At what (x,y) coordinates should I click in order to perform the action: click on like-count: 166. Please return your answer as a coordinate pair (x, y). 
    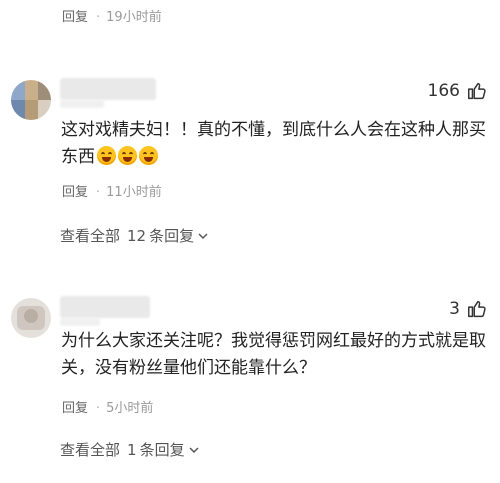
    Looking at the image, I should click on (443, 91).